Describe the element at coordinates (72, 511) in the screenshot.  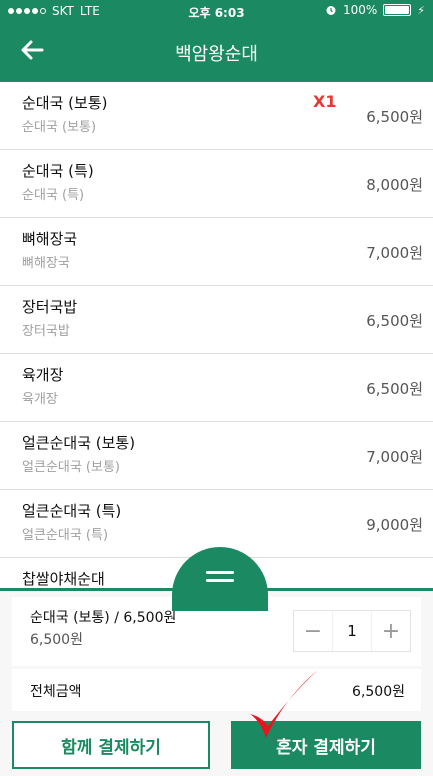
I see `menu-item-name: 얼큰순대국 (특)` at that location.